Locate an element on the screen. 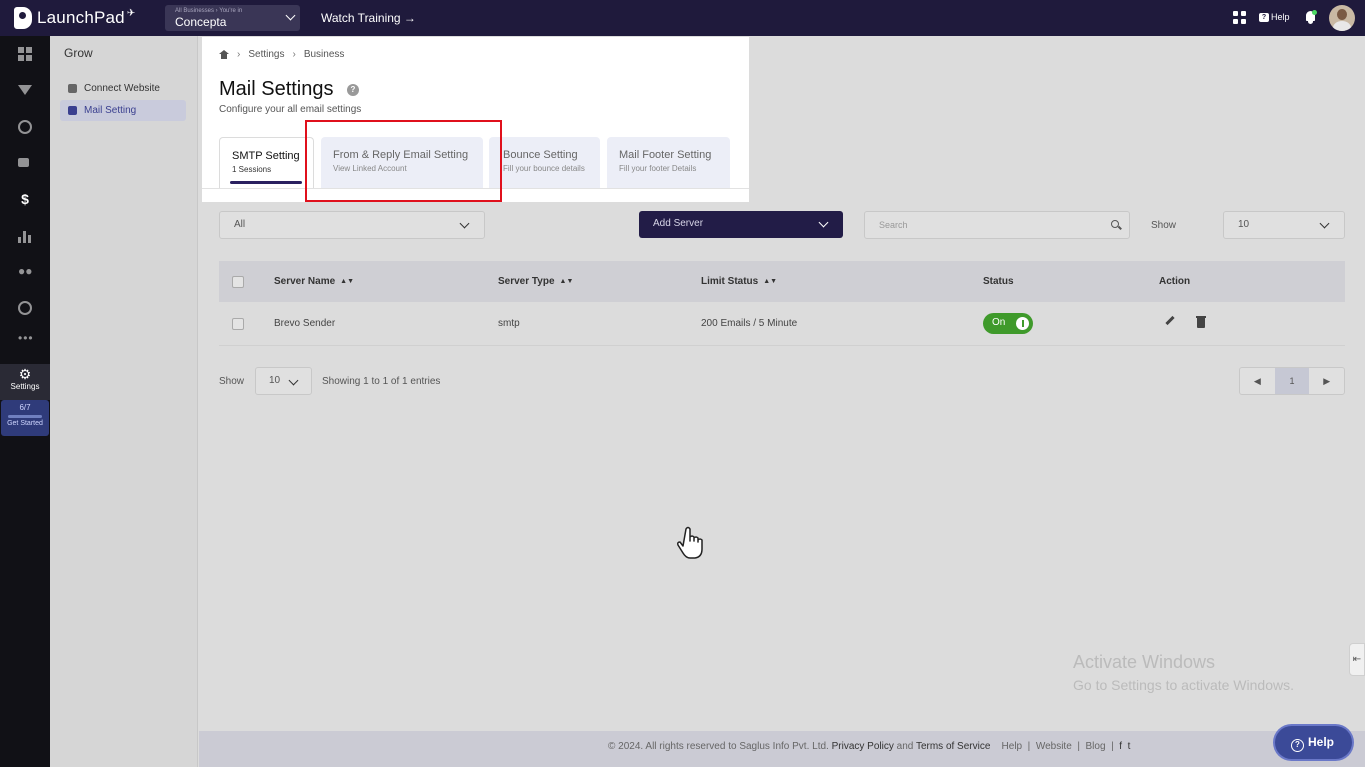  help-button: ? Help is located at coordinates (1274, 17).